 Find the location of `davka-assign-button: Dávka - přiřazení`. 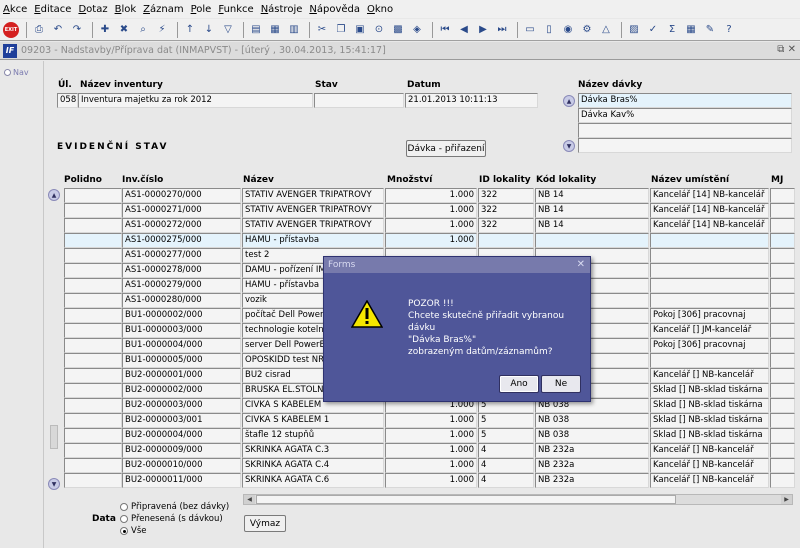

davka-assign-button: Dávka - přiřazení is located at coordinates (446, 148).